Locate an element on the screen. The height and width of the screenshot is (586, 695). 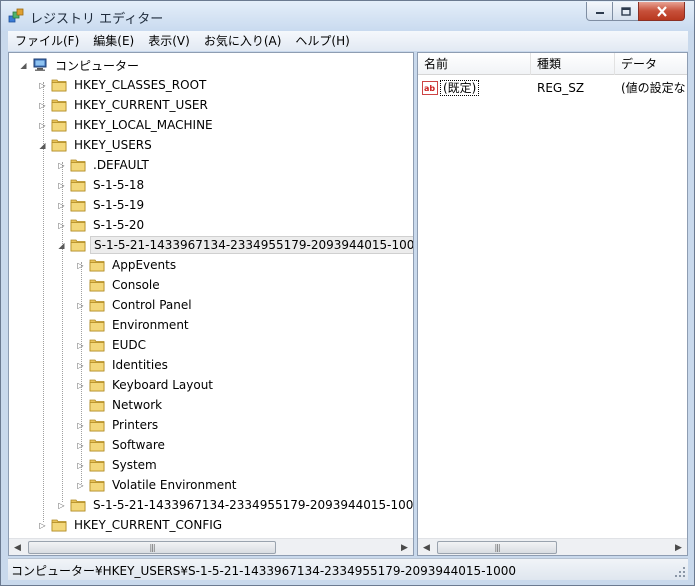
tree-node-s-1-5-18: ▷ S-1-5-18 is located at coordinates (102, 185).